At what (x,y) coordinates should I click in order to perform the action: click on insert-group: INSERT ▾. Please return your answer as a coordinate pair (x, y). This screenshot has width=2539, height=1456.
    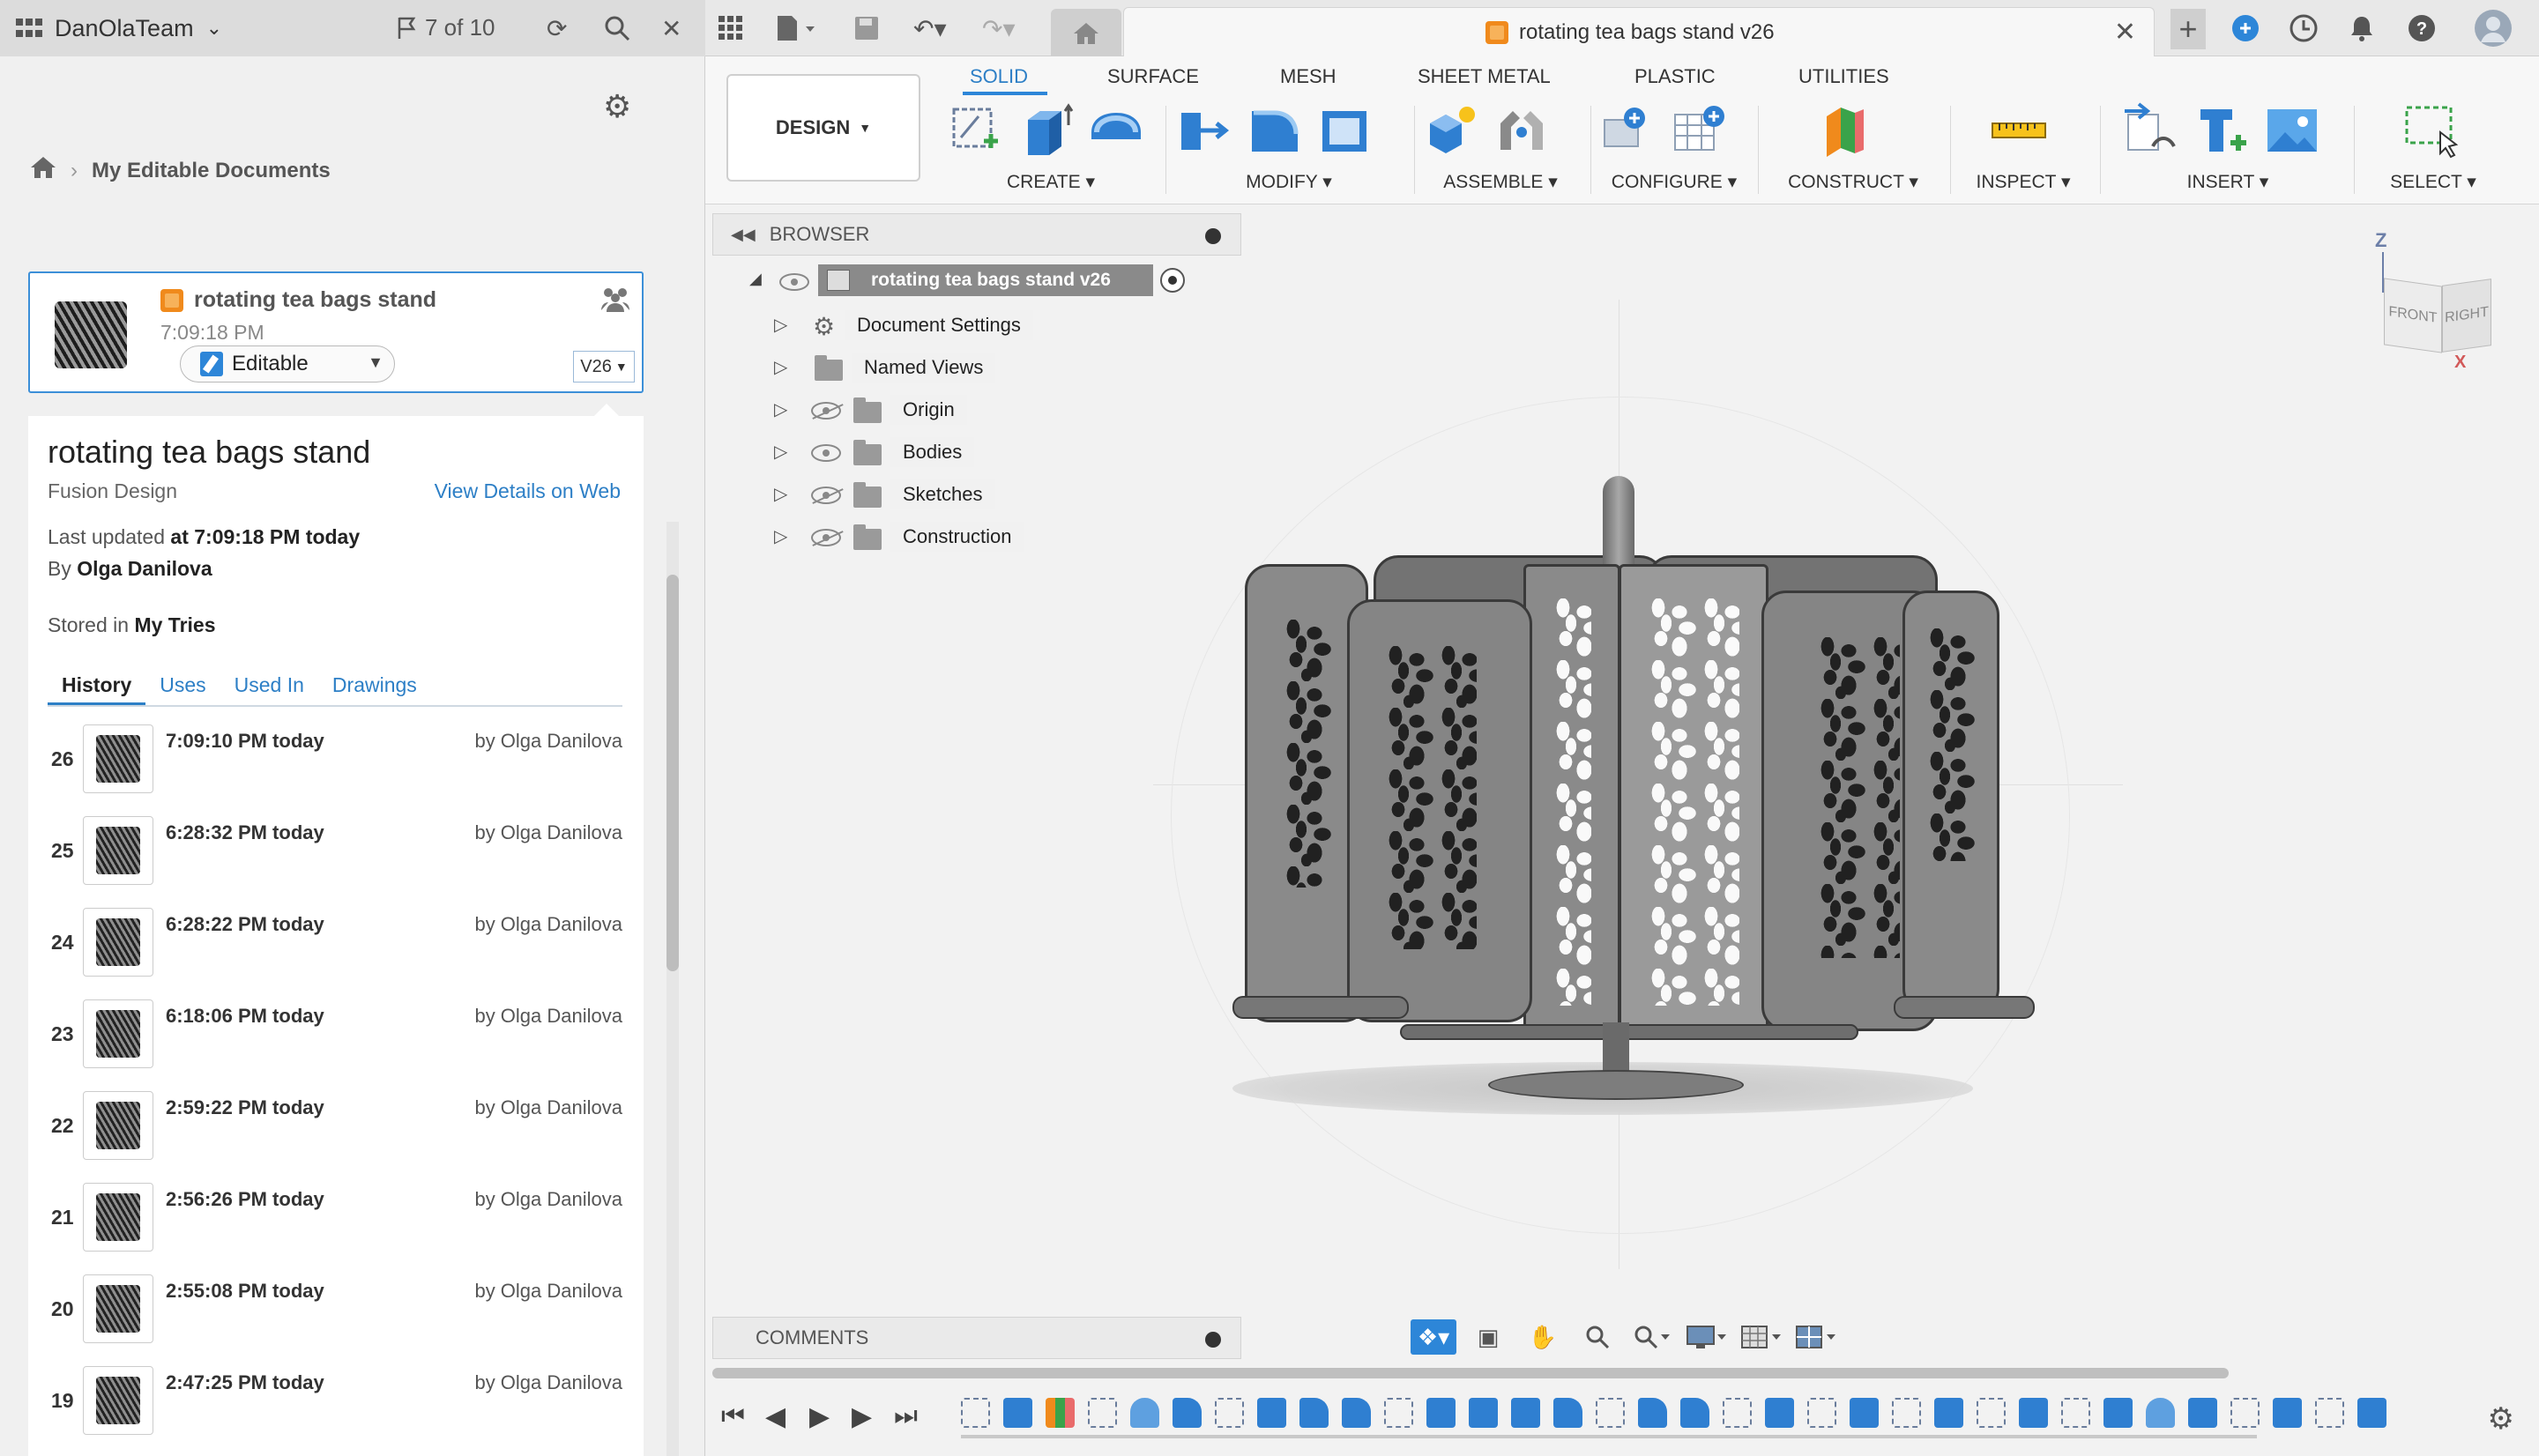
    Looking at the image, I should click on (2228, 149).